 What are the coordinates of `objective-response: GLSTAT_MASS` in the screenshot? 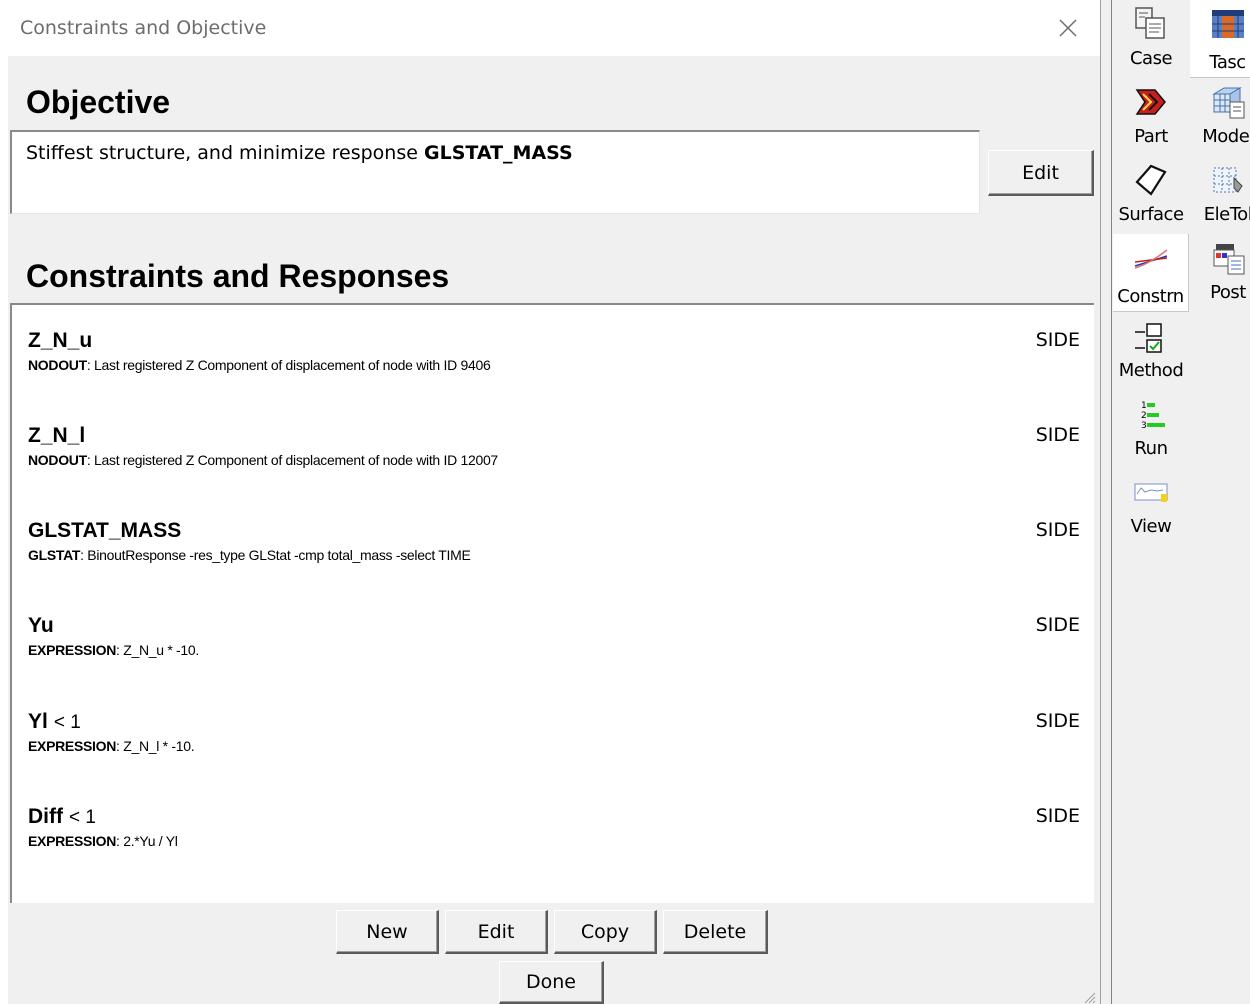 It's located at (498, 153).